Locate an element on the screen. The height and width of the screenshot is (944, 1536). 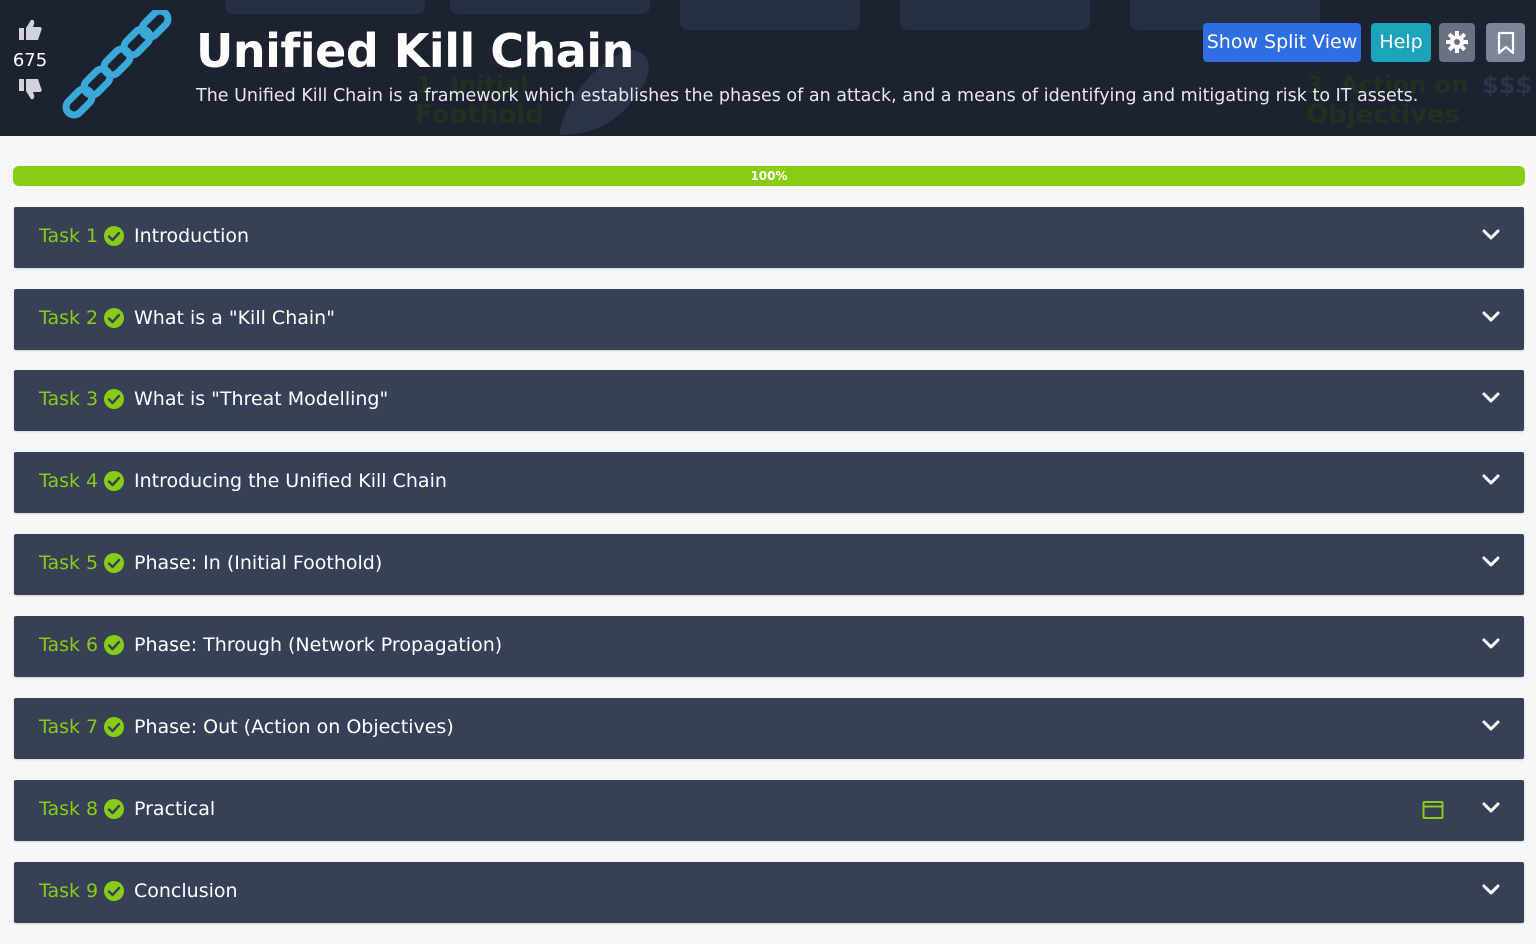
task-number: Task 8 is located at coordinates (69, 809).